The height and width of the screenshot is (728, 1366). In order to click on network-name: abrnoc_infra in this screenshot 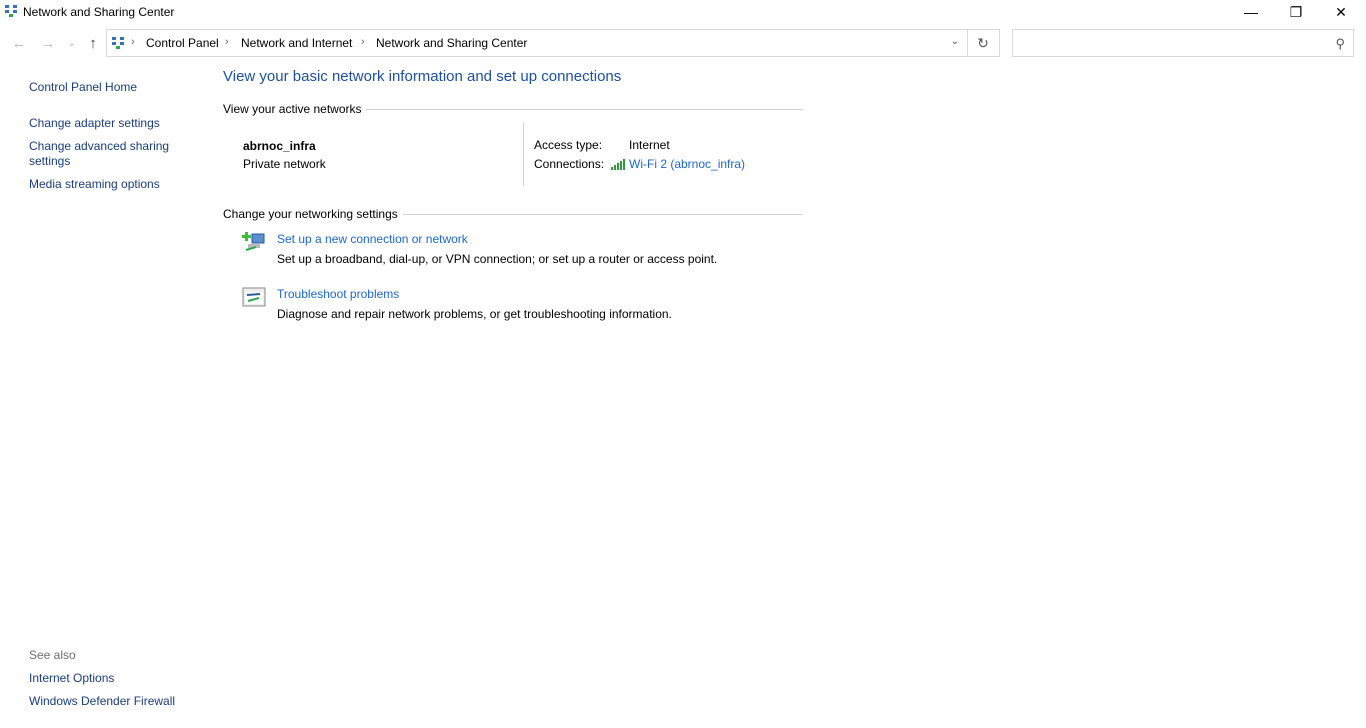, I will do `click(279, 146)`.